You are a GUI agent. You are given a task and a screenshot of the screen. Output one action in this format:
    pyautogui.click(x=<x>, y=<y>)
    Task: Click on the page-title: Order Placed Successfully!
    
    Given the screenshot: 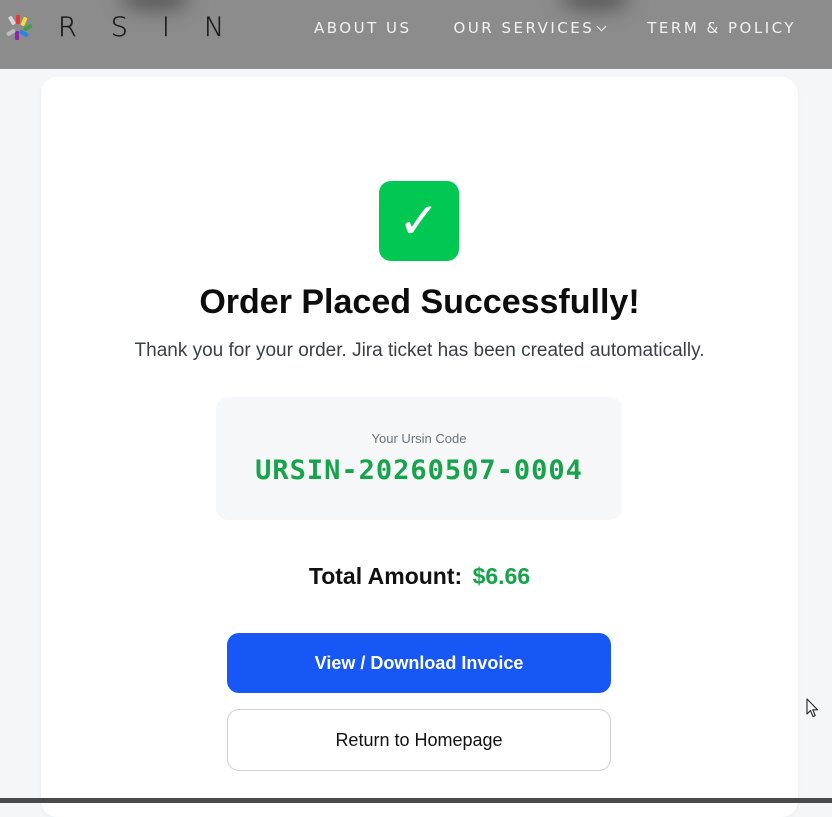 What is the action you would take?
    pyautogui.click(x=419, y=302)
    